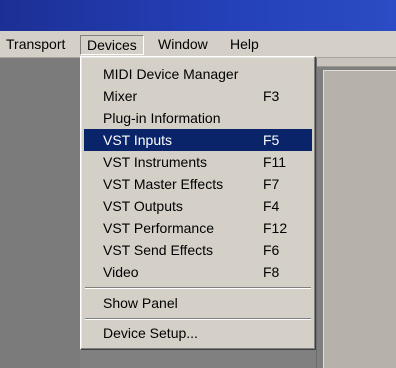 The width and height of the screenshot is (396, 368). I want to click on menu-item-label: VST Master Effects, so click(163, 184).